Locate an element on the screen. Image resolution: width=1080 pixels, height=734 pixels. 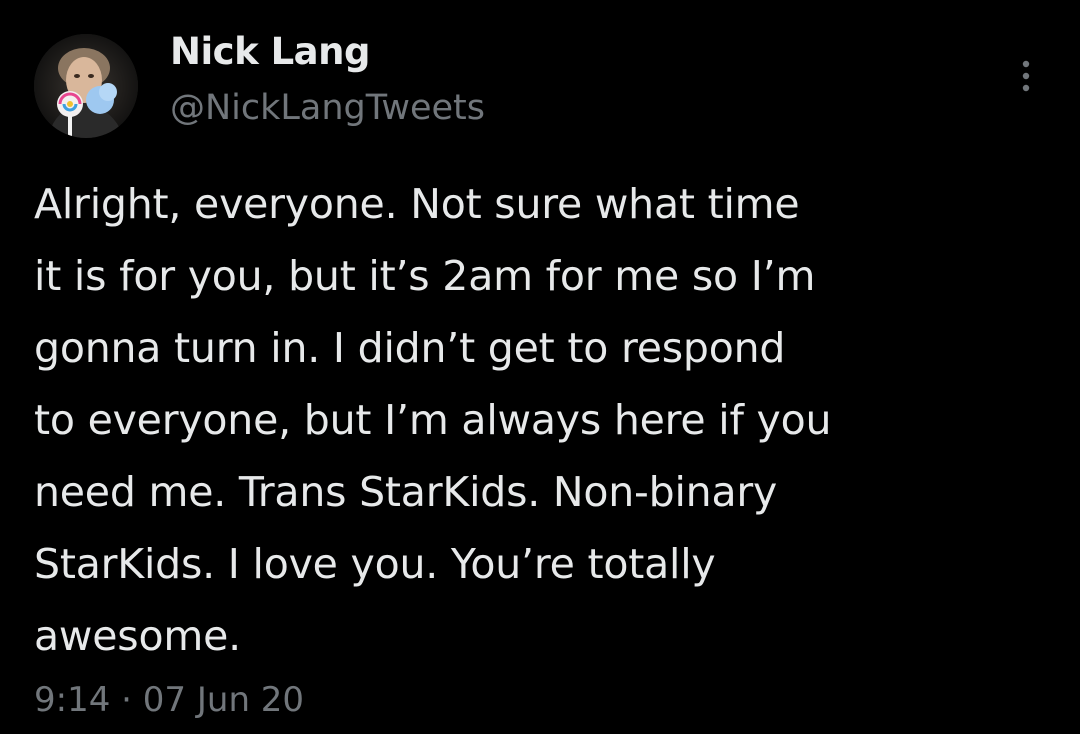
avatar is located at coordinates (86, 86).